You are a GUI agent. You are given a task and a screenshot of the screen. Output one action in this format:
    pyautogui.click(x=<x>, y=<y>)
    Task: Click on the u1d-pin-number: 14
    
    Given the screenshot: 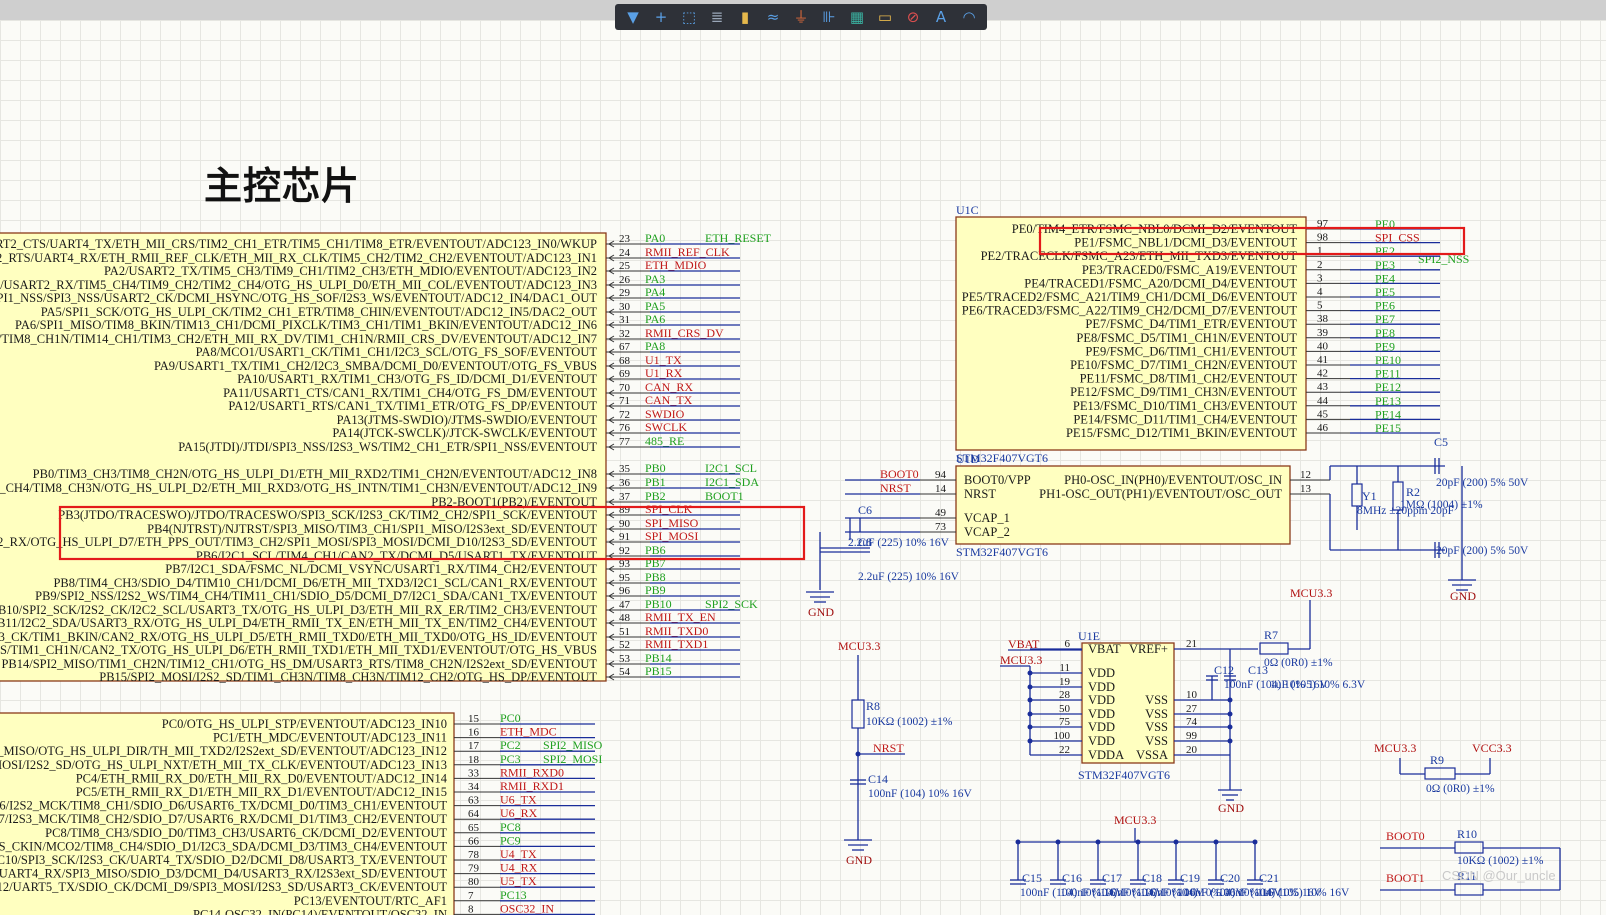 What is the action you would take?
    pyautogui.click(x=941, y=489)
    